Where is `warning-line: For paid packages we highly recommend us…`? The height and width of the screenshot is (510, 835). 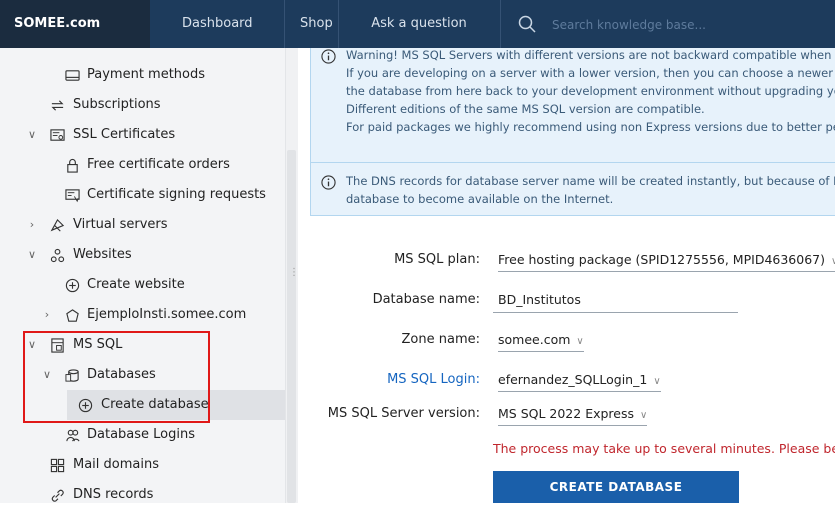
warning-line: For paid packages we highly recommend us… is located at coordinates (590, 127).